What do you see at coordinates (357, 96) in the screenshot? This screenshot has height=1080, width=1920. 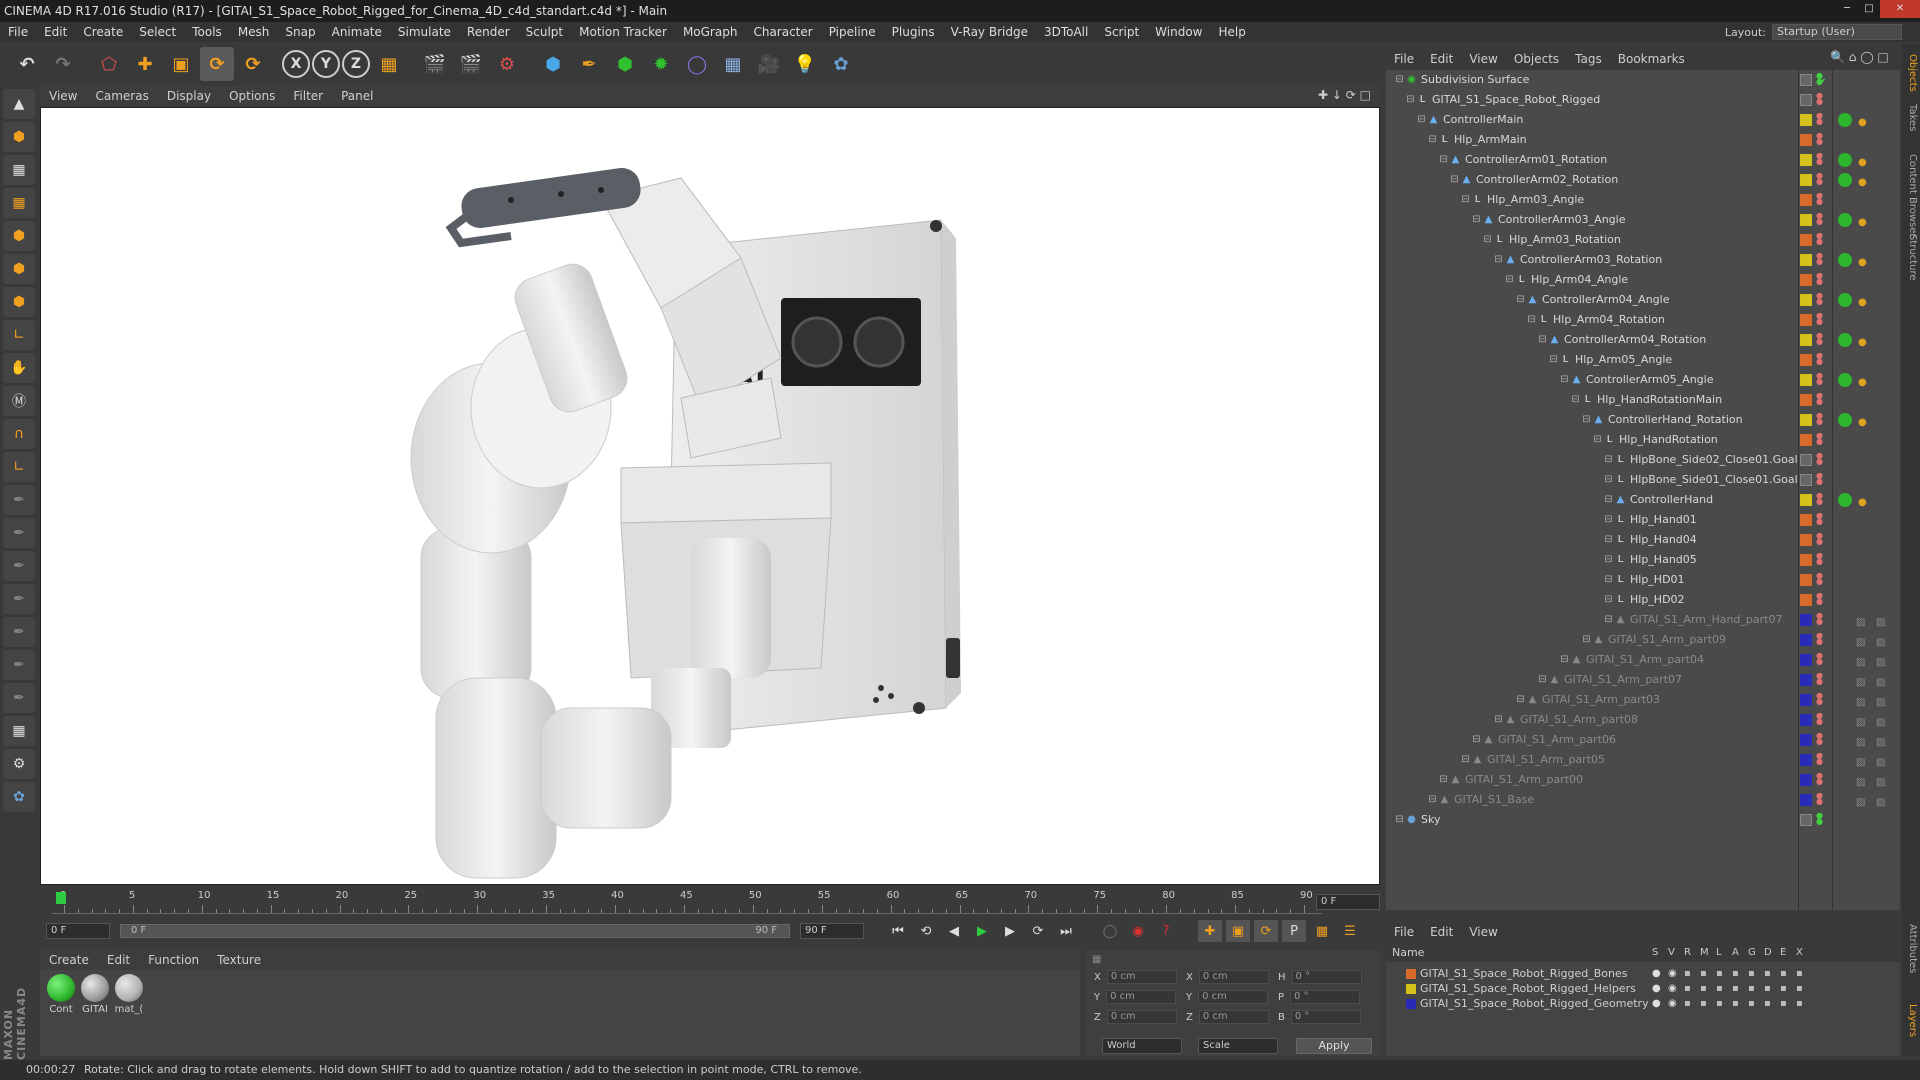 I see `viewport-menu-panel: Panel` at bounding box center [357, 96].